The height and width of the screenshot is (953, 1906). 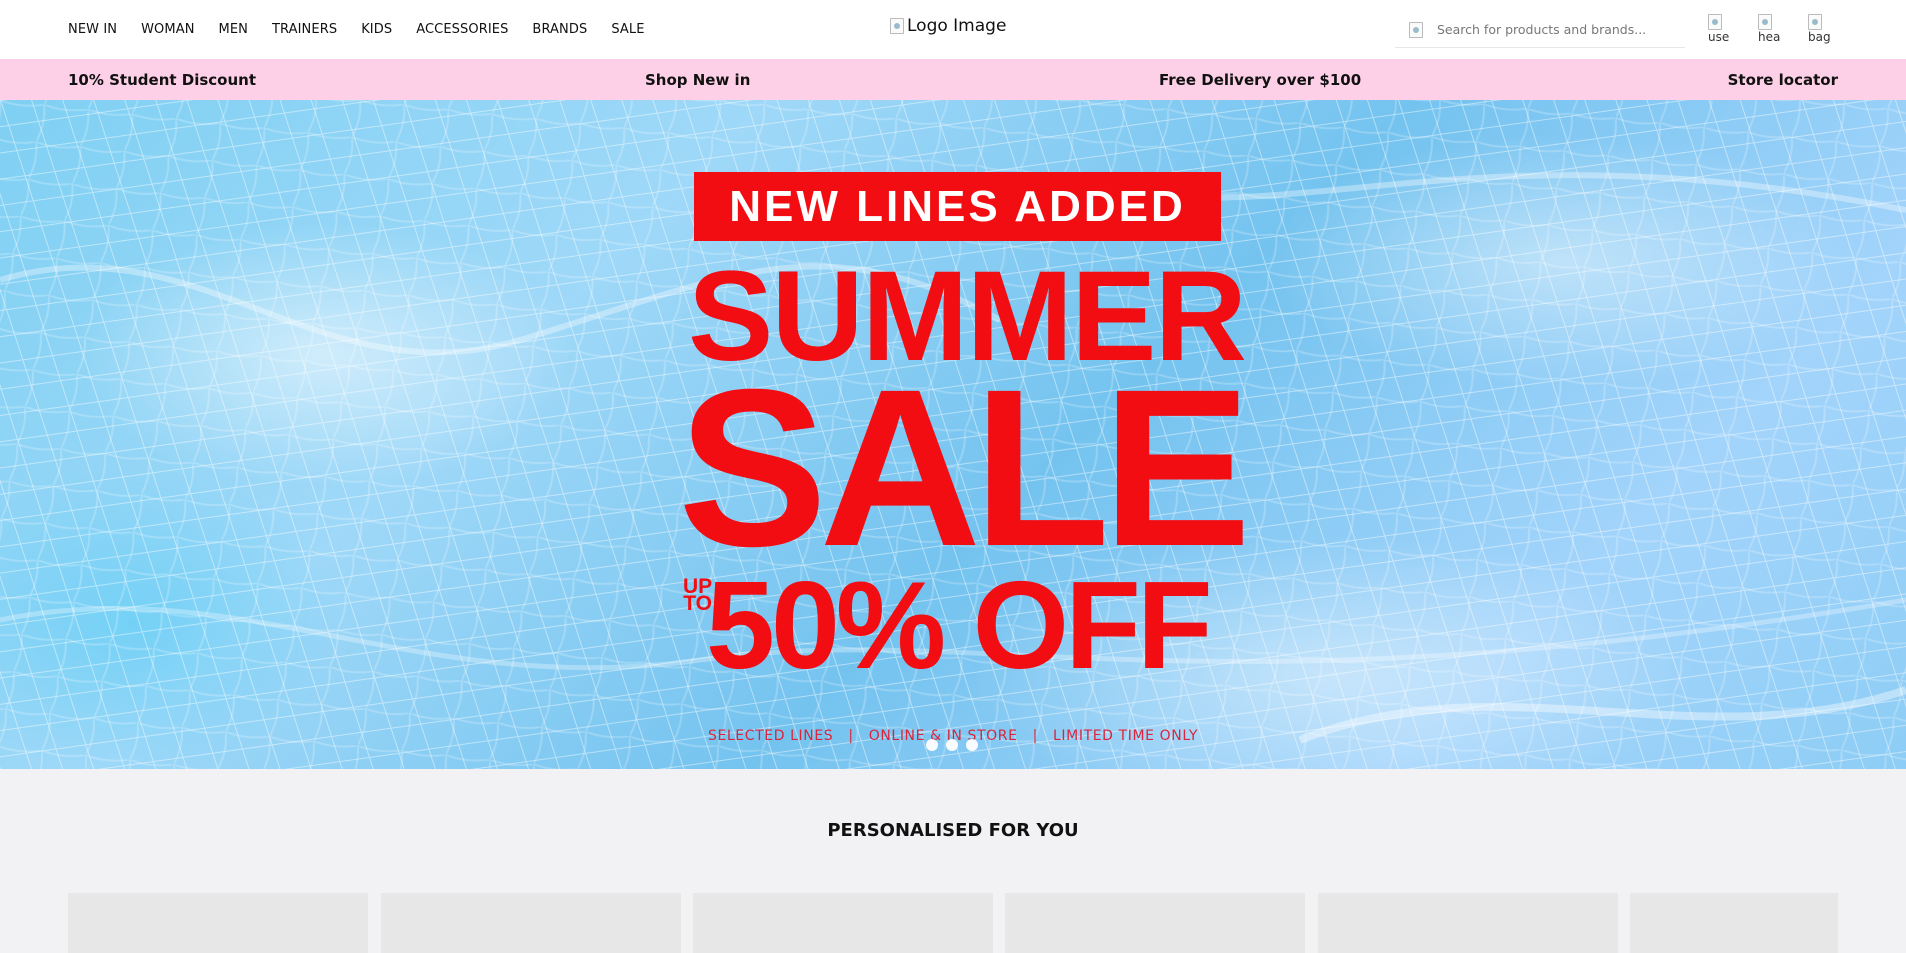 I want to click on nav-kids: KIDS, so click(x=376, y=29).